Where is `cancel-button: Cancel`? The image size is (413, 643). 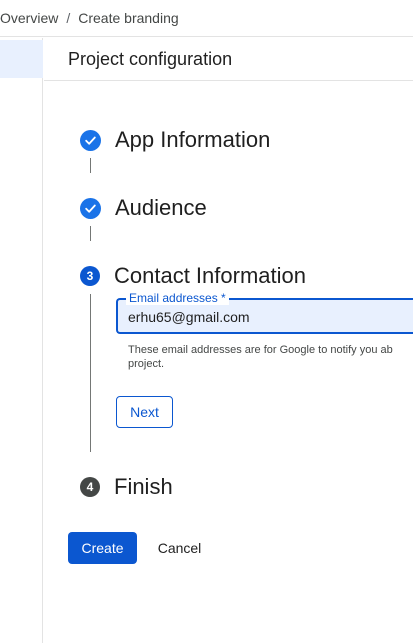 cancel-button: Cancel is located at coordinates (179, 548).